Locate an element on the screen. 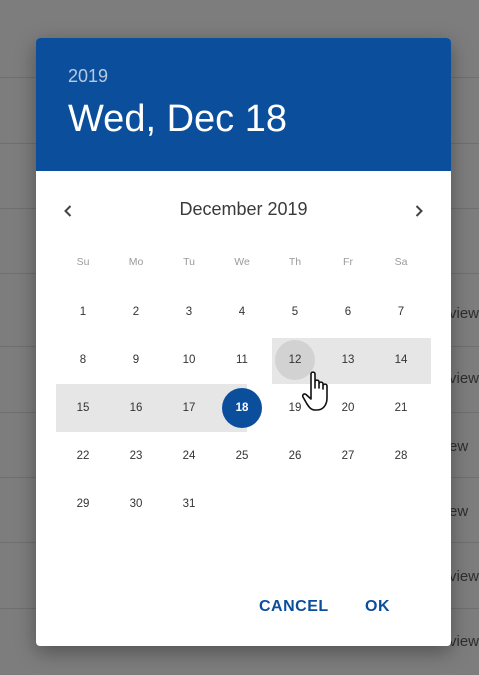 Image resolution: width=479 pixels, height=675 pixels. day-cell: 30 is located at coordinates (136, 504).